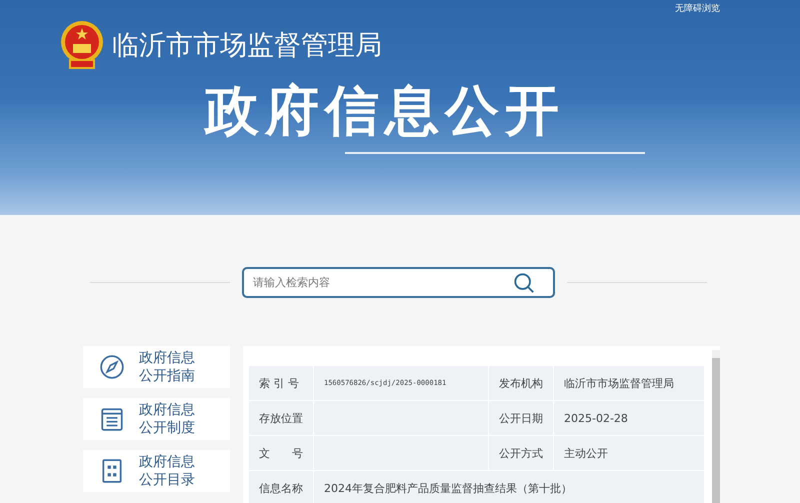 This screenshot has width=800, height=503. Describe the element at coordinates (697, 9) in the screenshot. I see `accessibility-link: 无障碍浏览` at that location.